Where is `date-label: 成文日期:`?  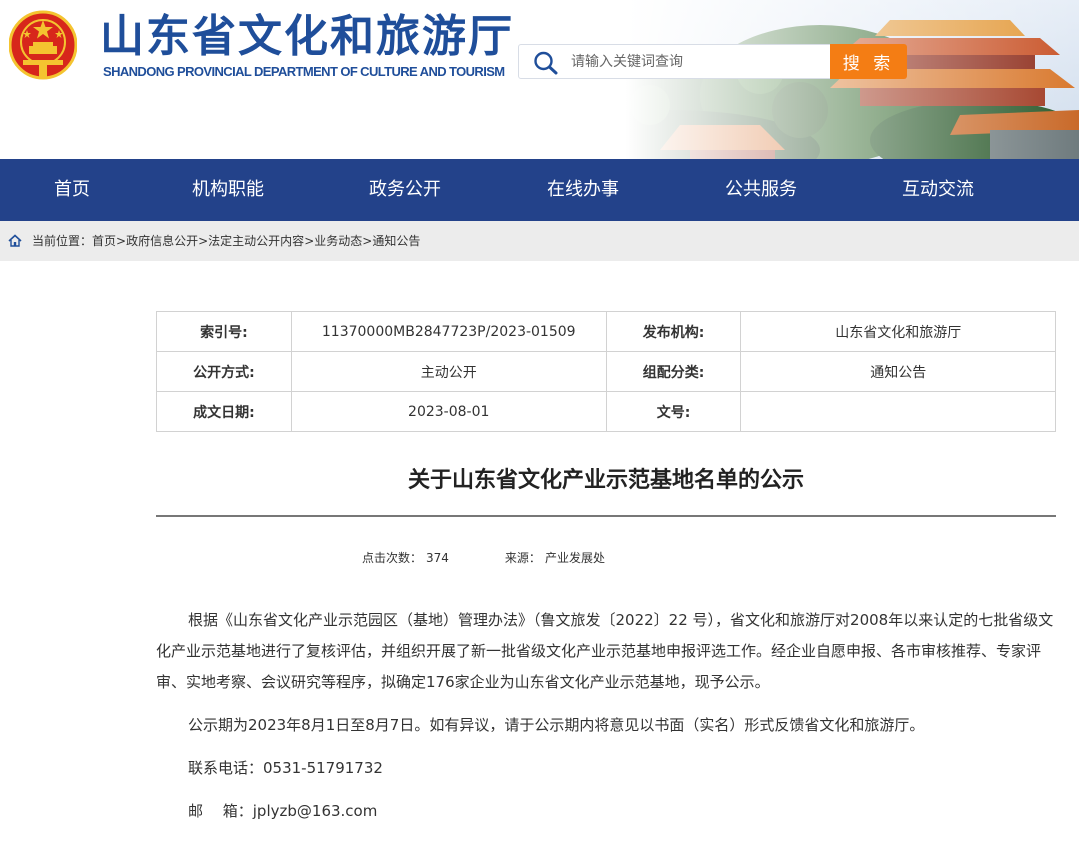
date-label: 成文日期: is located at coordinates (224, 411).